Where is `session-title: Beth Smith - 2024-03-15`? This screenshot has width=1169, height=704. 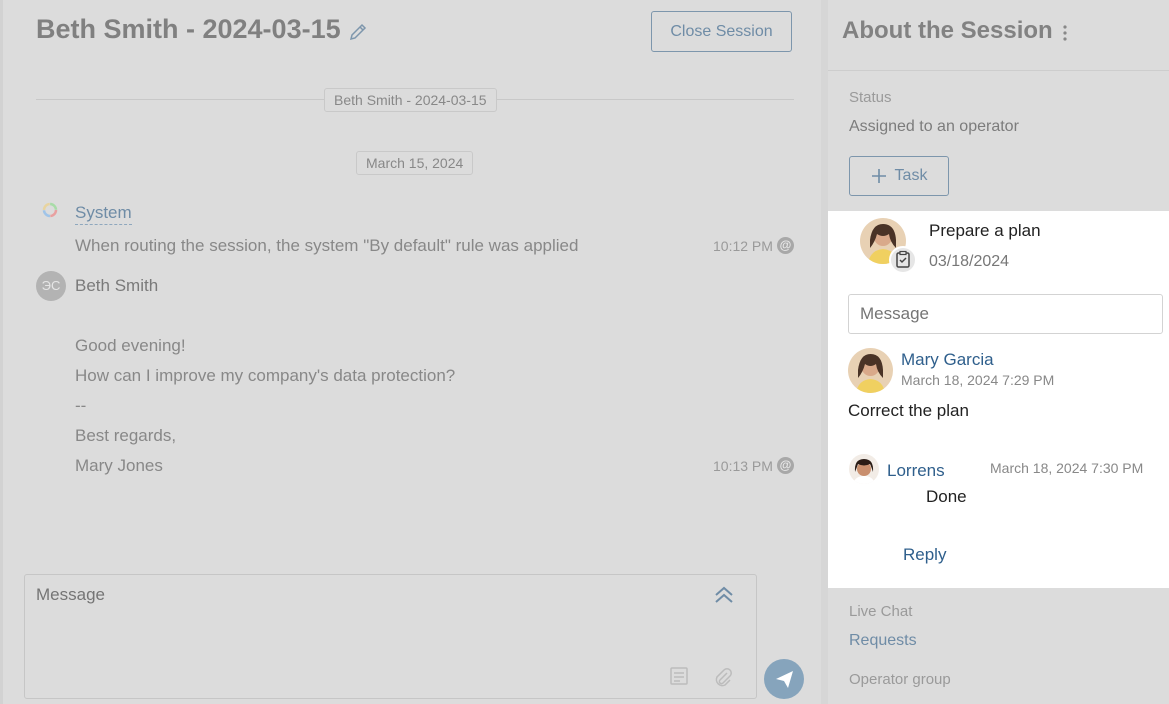 session-title: Beth Smith - 2024-03-15 is located at coordinates (188, 29).